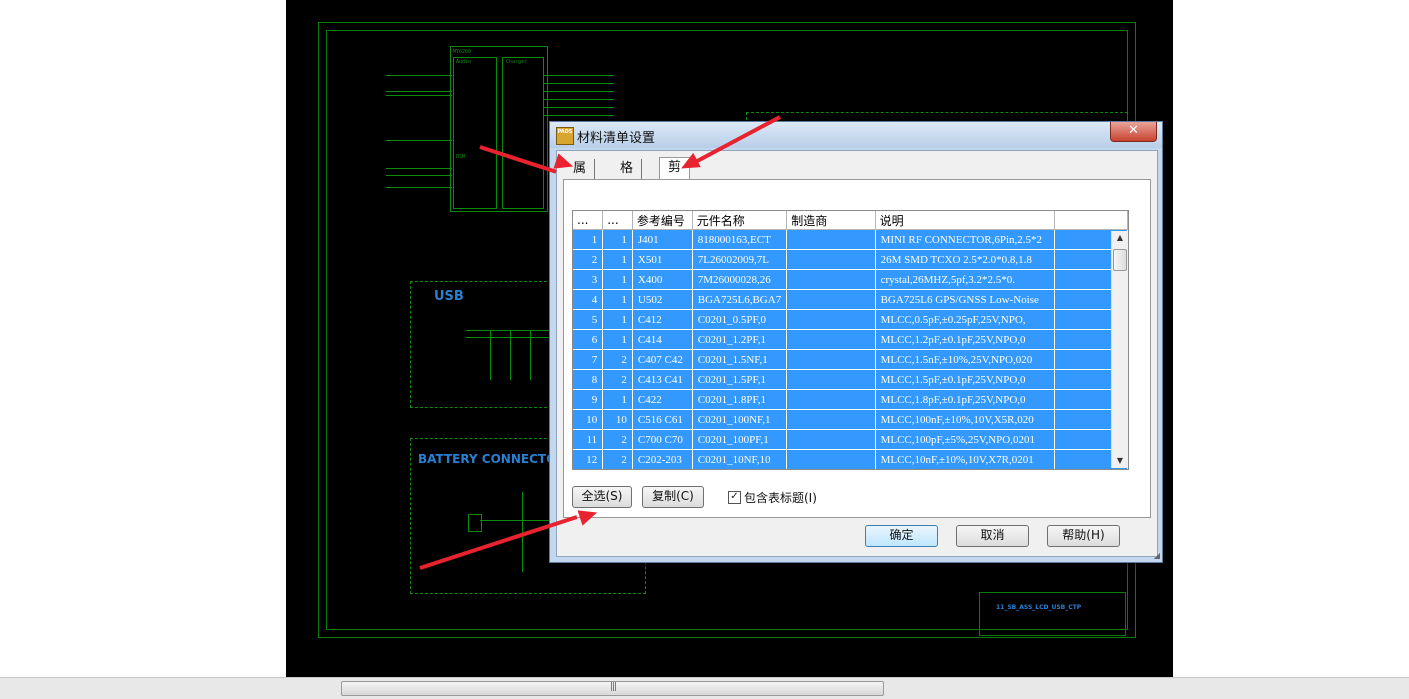  I want to click on table-cell: 26M SMD TCXO 2.5*2.0*0.8,1.8, so click(965, 259).